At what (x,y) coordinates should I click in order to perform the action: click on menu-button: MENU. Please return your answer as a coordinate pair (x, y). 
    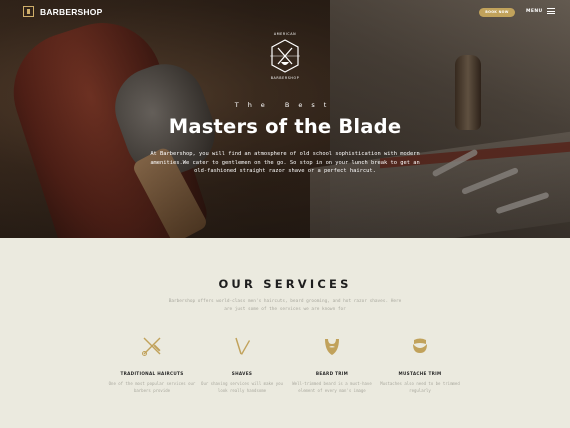
    Looking at the image, I should click on (540, 11).